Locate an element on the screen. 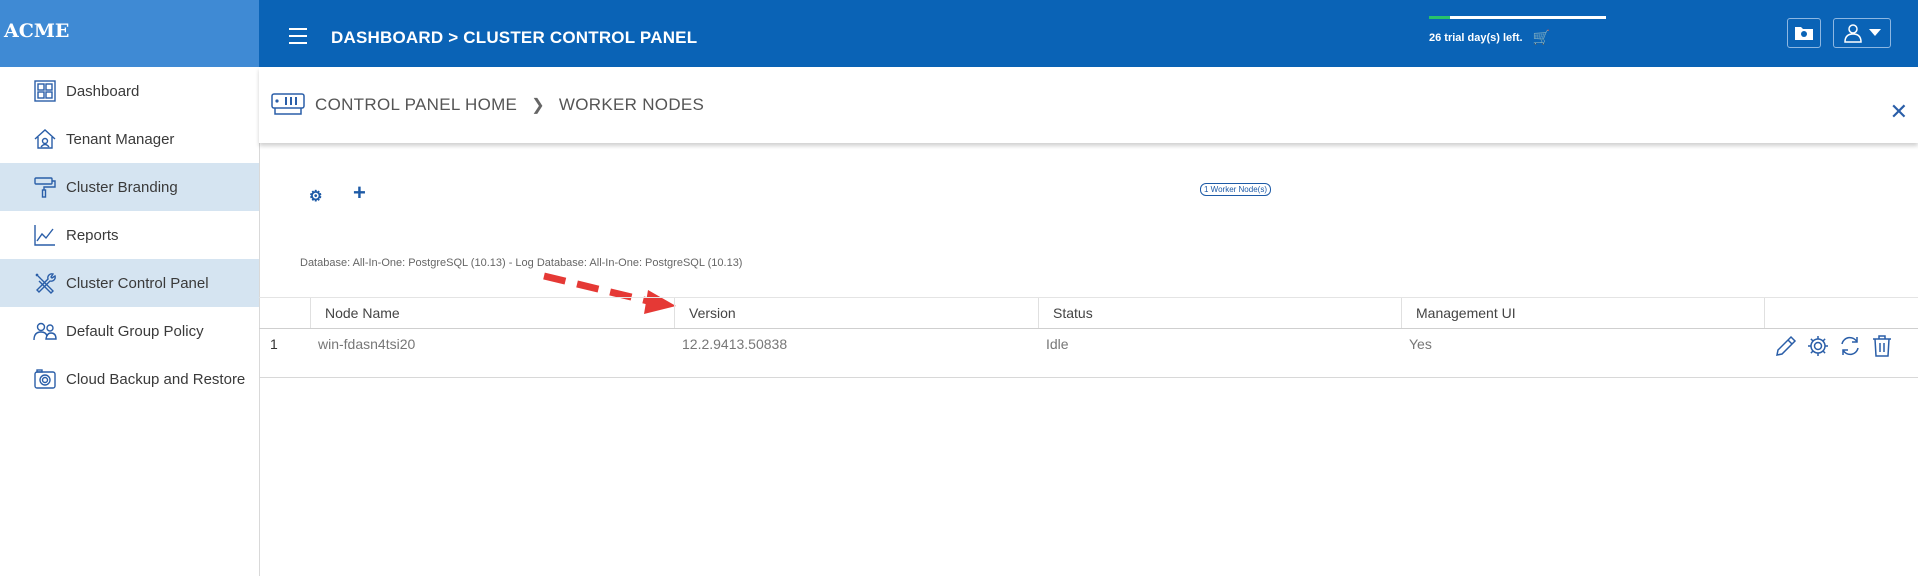 This screenshot has width=1918, height=576. users-icon is located at coordinates (45, 331).